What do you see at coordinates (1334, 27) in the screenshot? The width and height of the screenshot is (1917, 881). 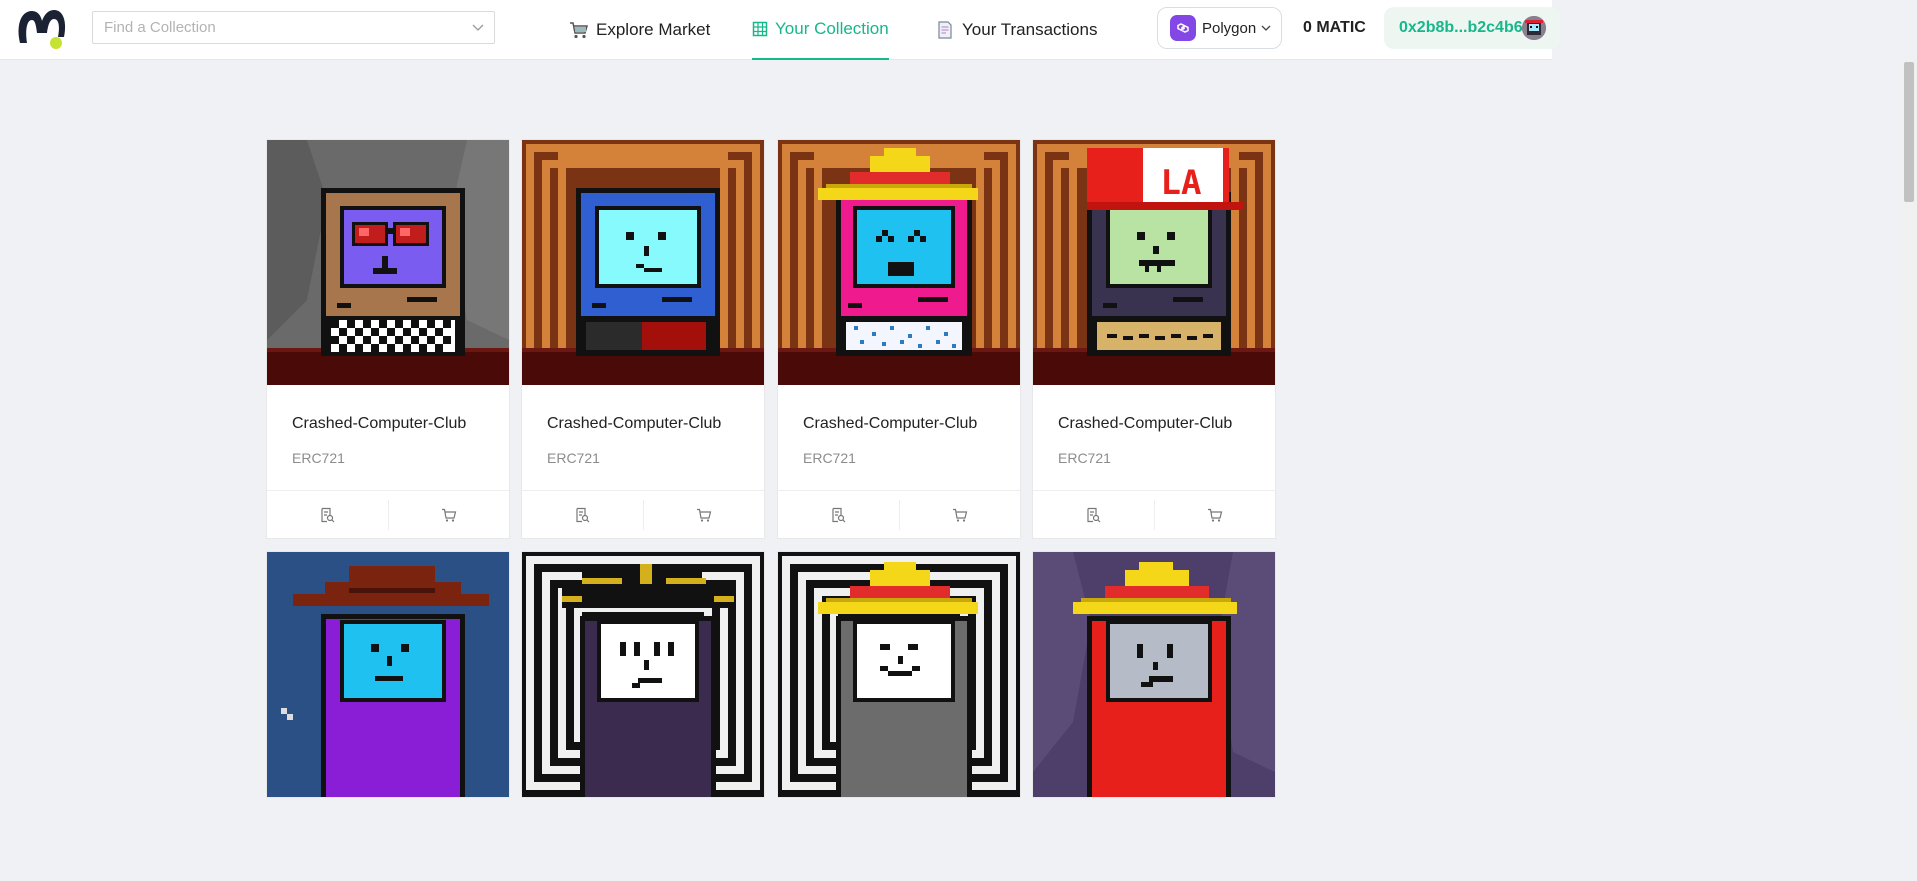 I see `balance-display: 0 MATIC` at bounding box center [1334, 27].